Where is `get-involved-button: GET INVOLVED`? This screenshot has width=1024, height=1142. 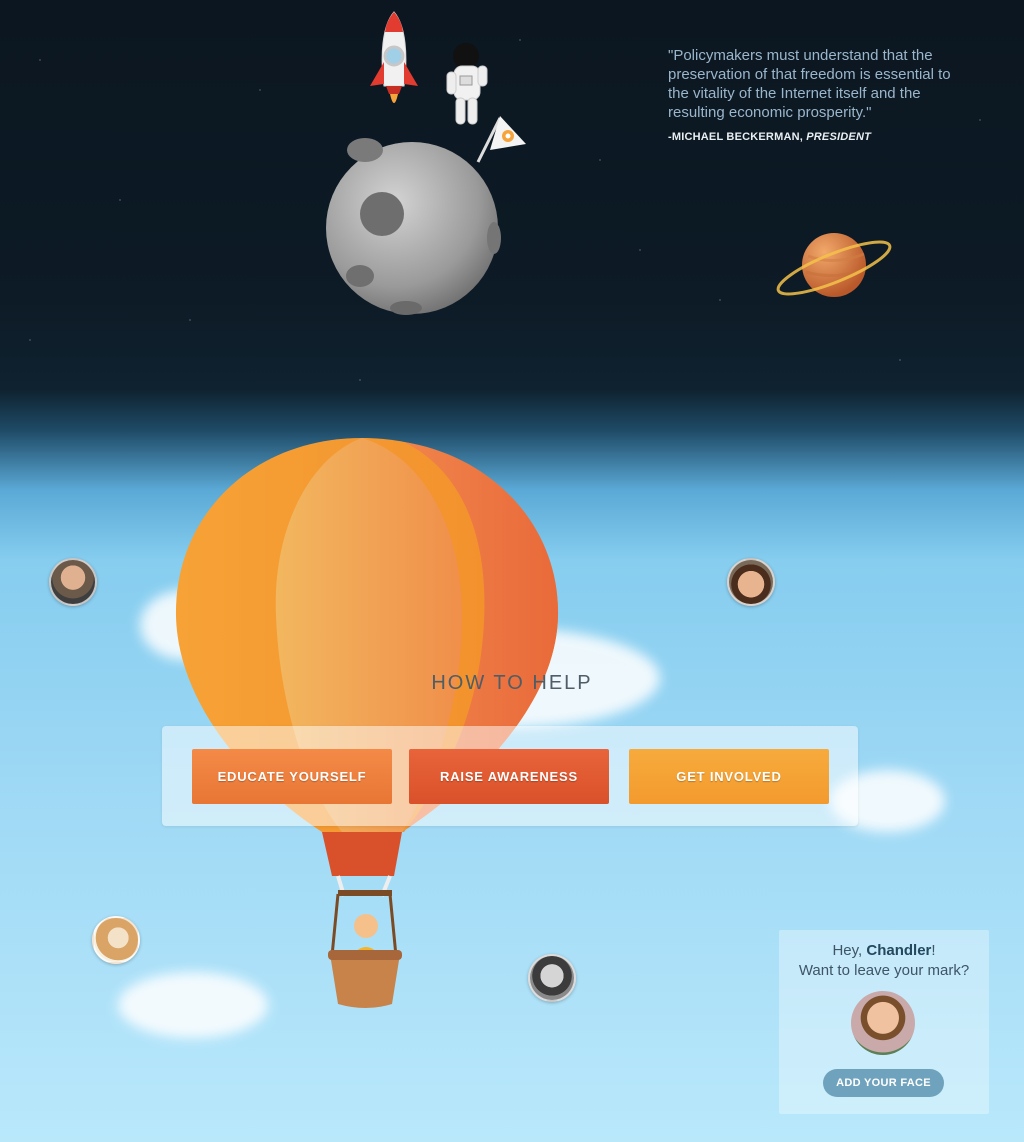 get-involved-button: GET INVOLVED is located at coordinates (729, 776).